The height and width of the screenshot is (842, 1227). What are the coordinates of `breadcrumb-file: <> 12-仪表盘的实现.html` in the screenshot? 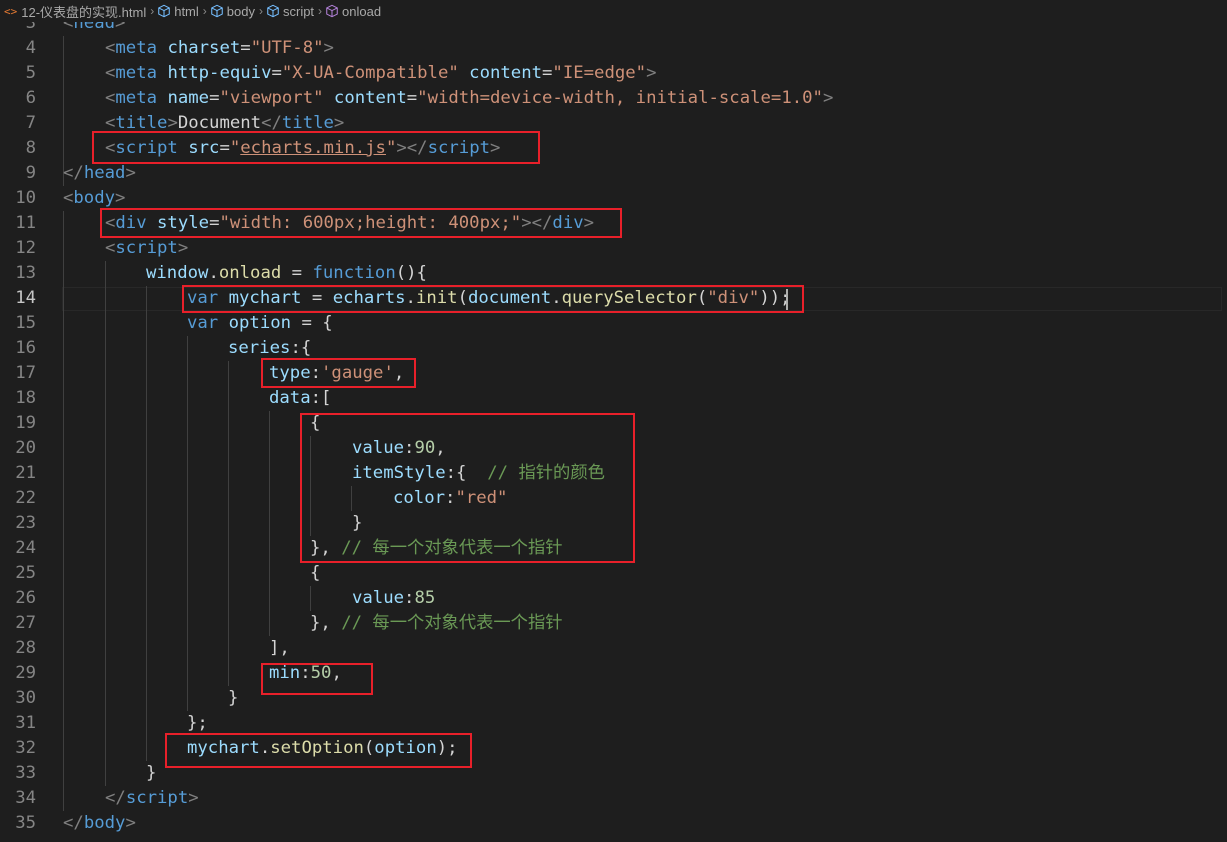 It's located at (73, 11).